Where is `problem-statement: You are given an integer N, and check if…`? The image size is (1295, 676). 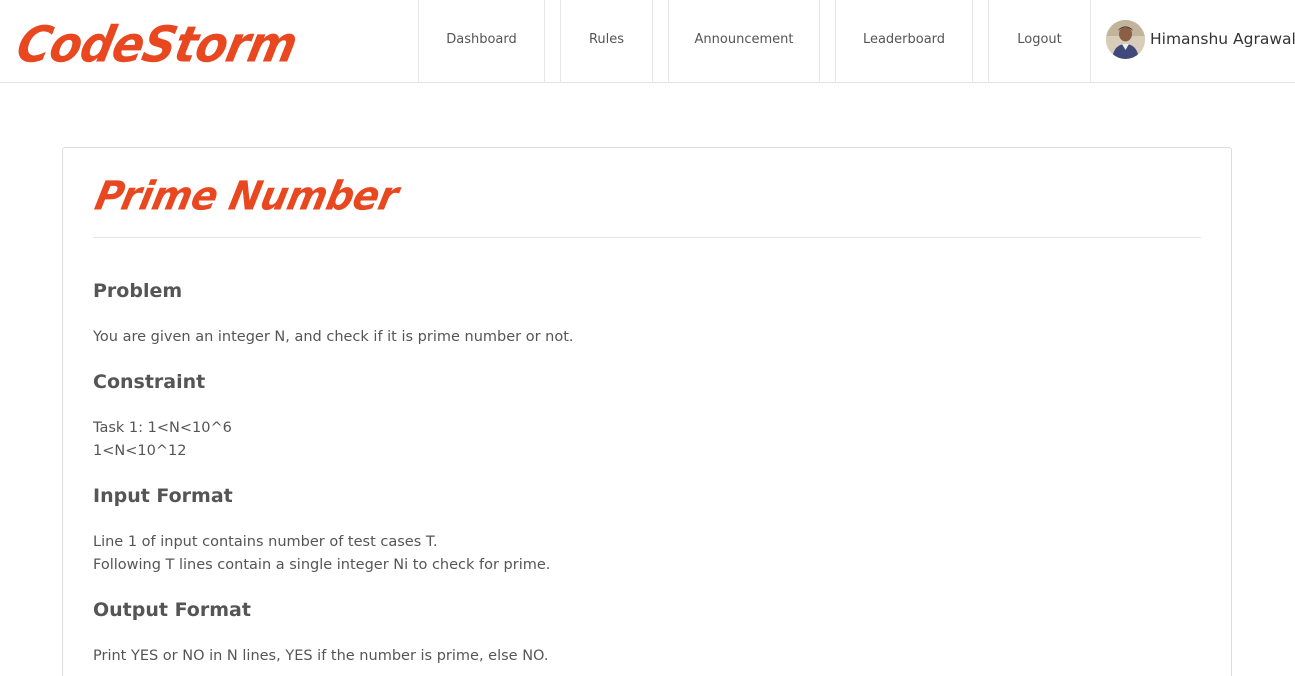 problem-statement: You are given an integer N, and check if… is located at coordinates (333, 337).